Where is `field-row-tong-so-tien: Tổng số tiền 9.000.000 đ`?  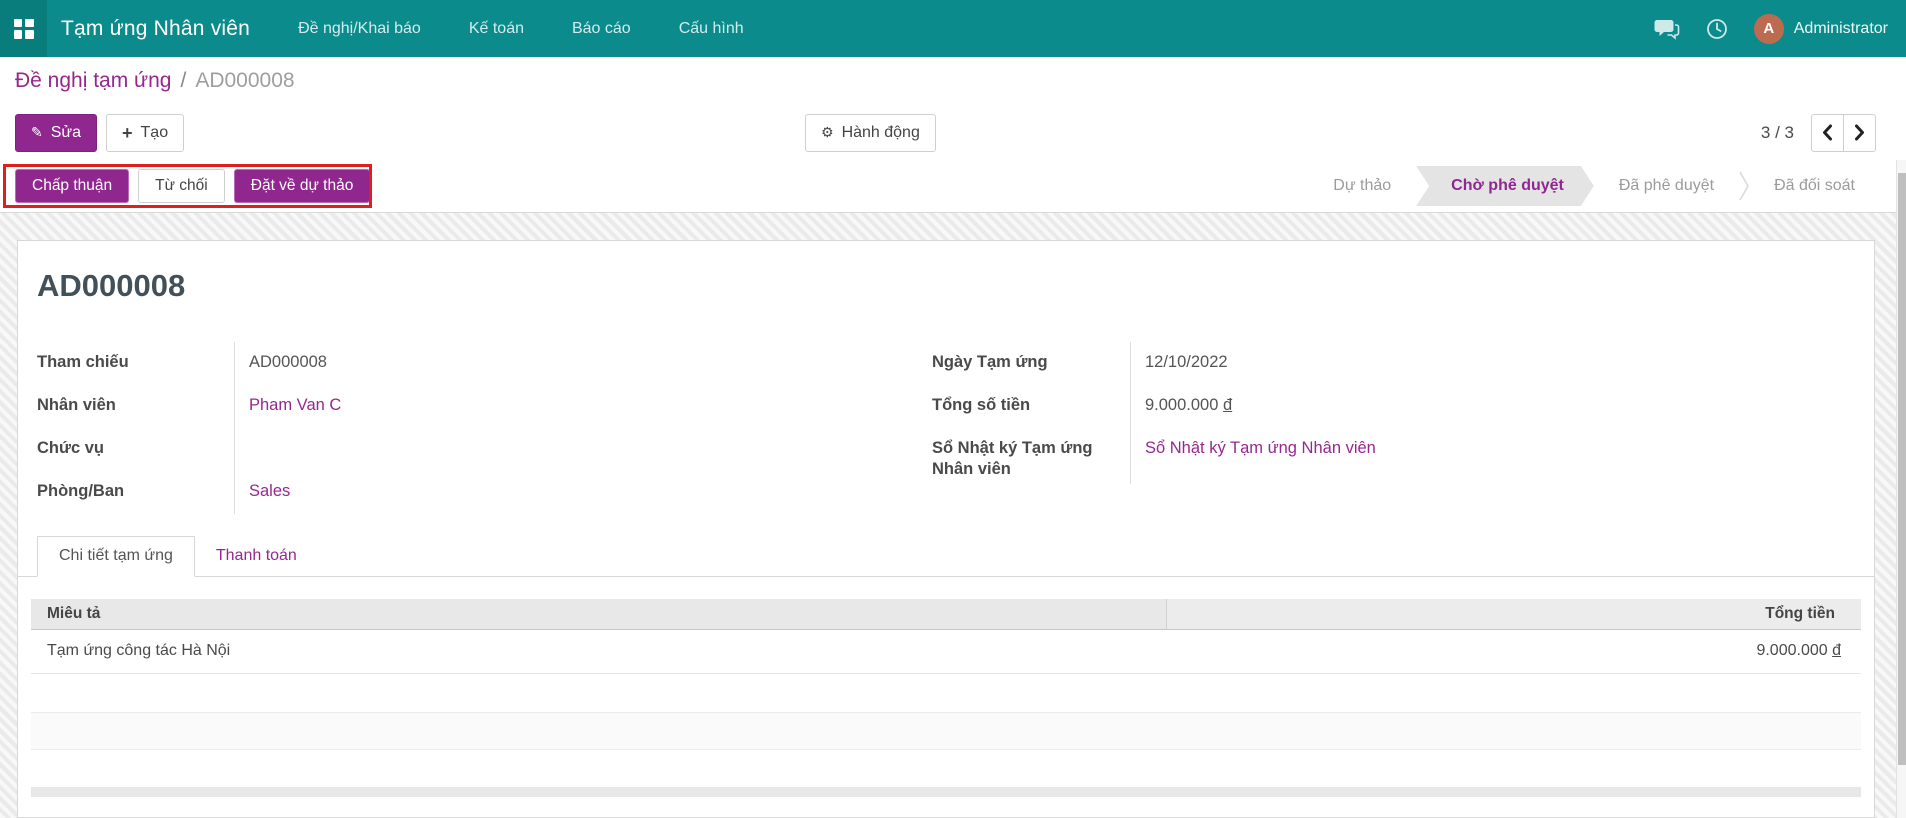 field-row-tong-so-tien: Tổng số tiền 9.000.000 đ is located at coordinates (1393, 406).